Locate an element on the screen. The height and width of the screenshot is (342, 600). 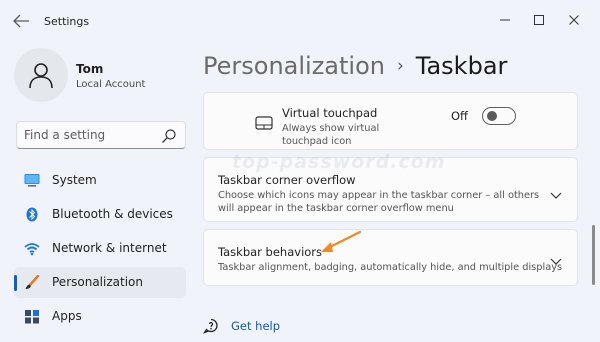
sidebar-item-personalization: Personalization is located at coordinates (100, 282).